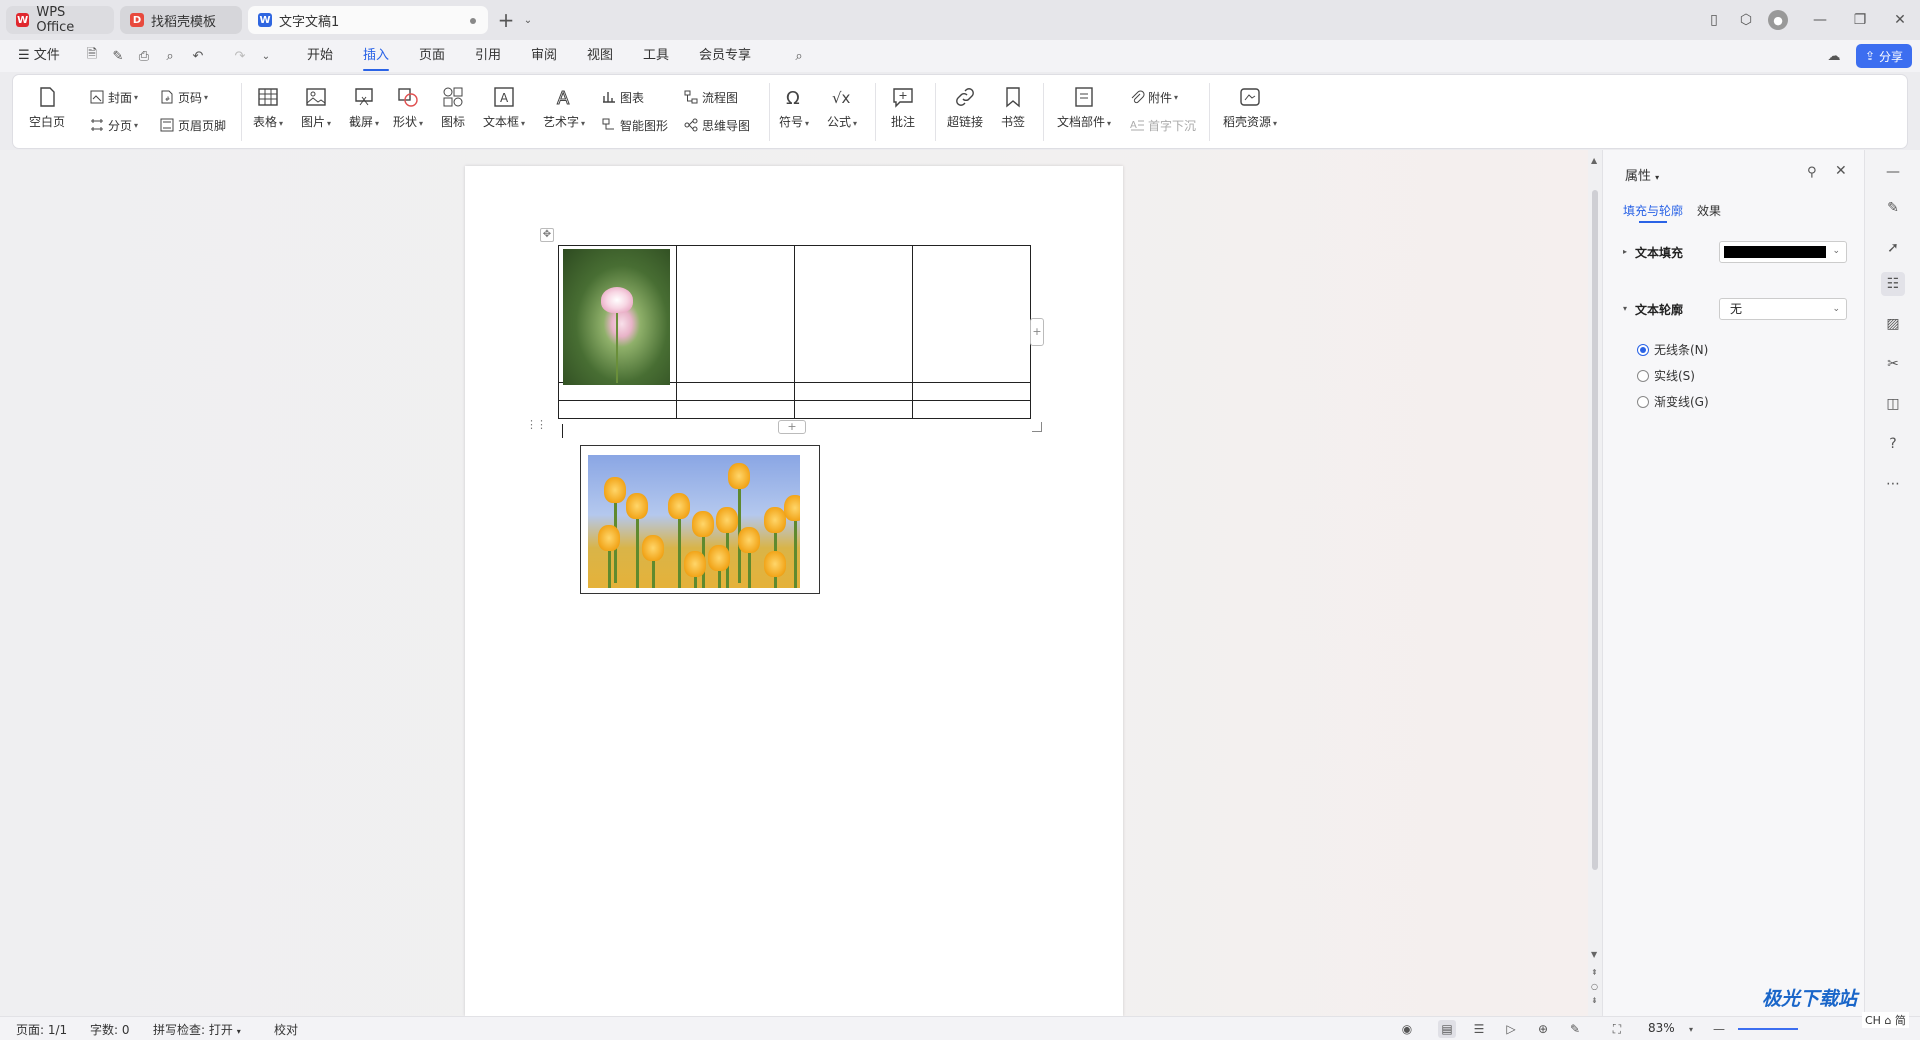  I want to click on add-row-button: +, so click(792, 427).